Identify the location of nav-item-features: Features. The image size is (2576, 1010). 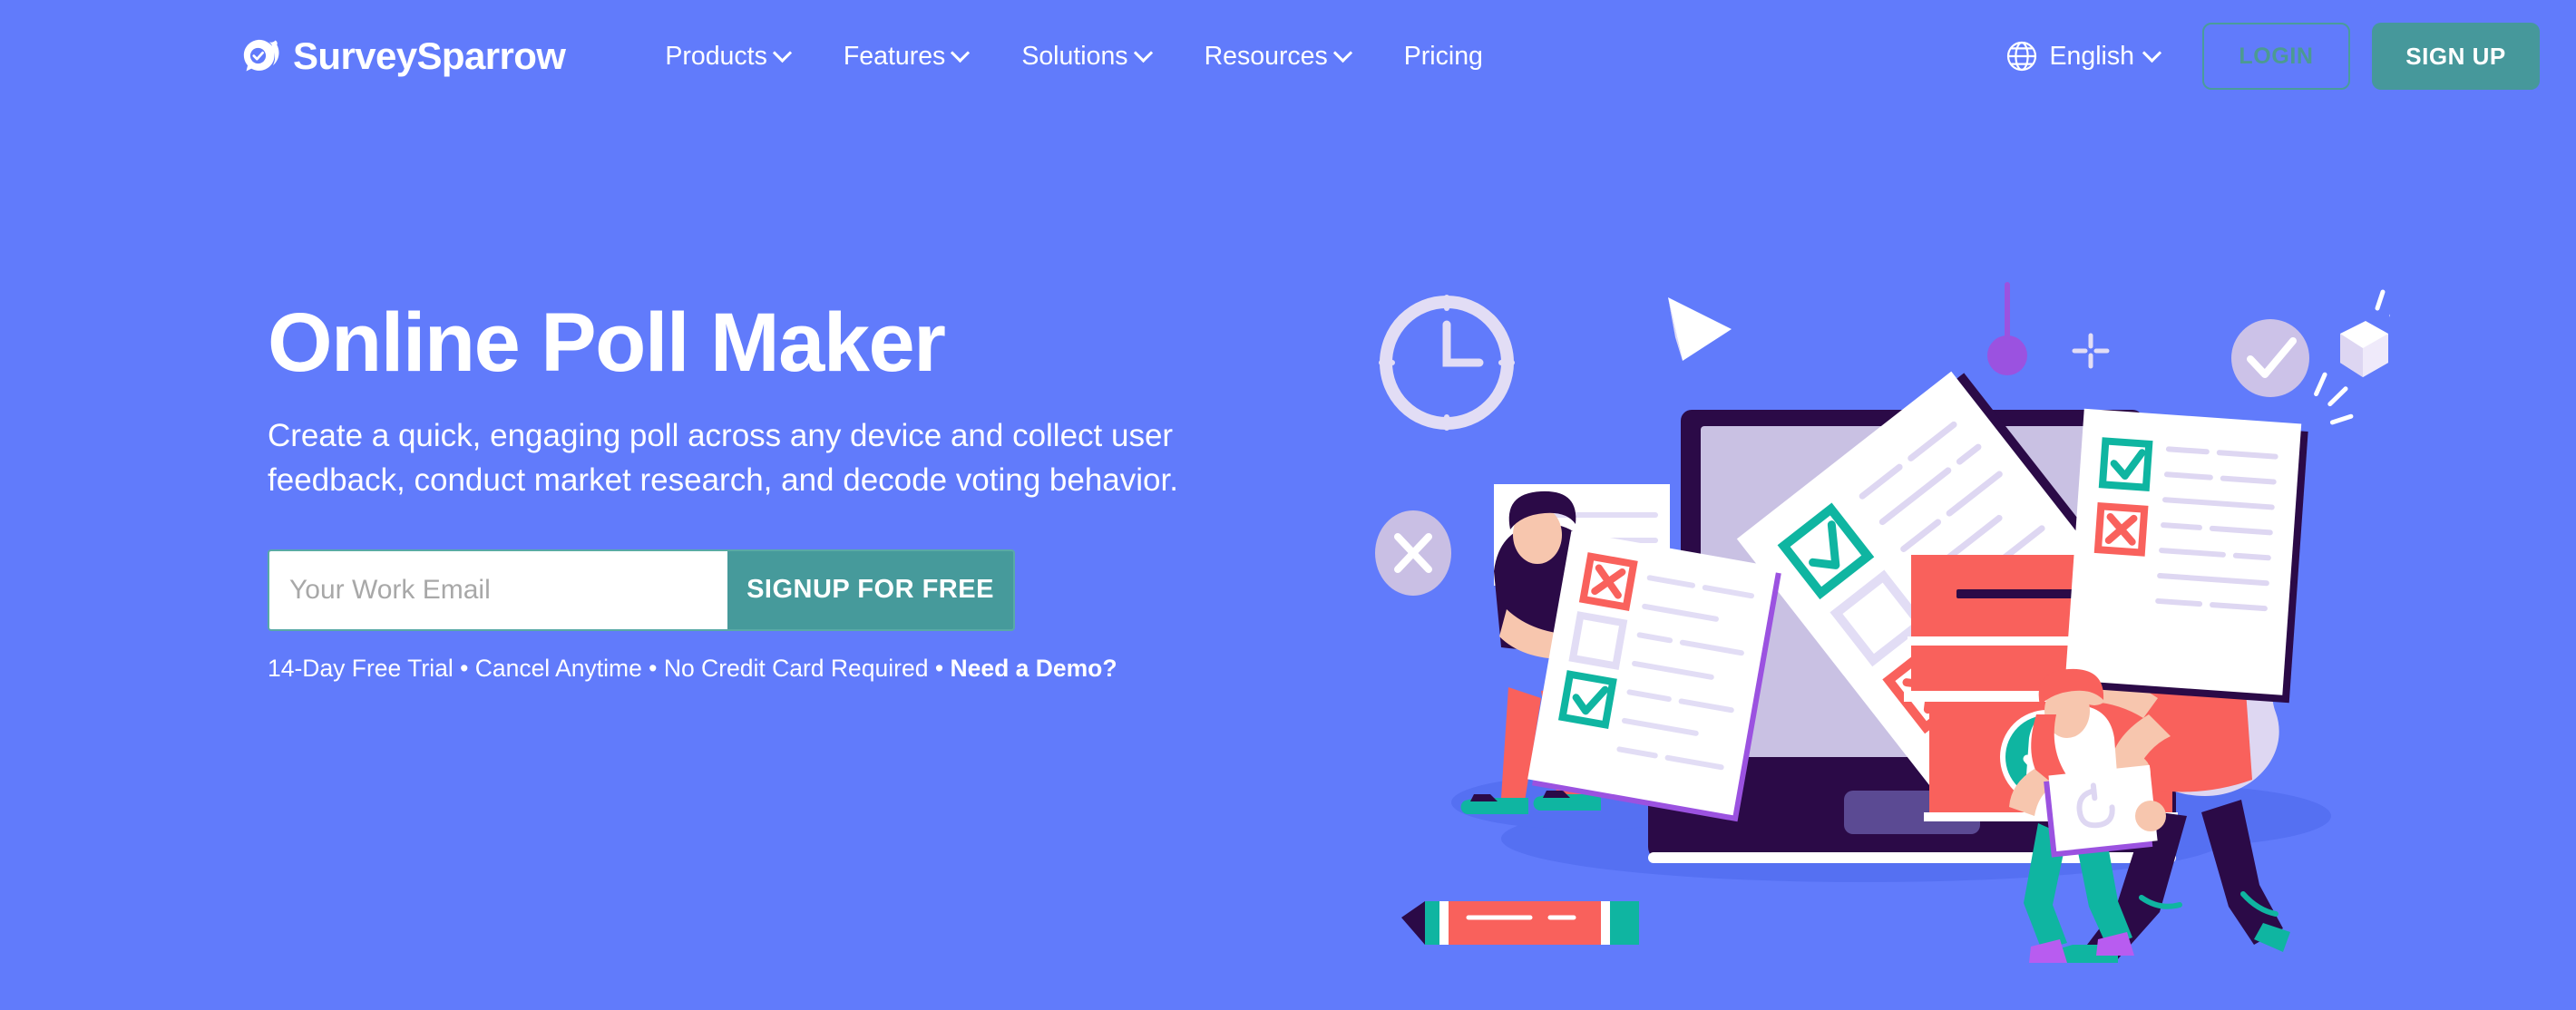
(905, 57).